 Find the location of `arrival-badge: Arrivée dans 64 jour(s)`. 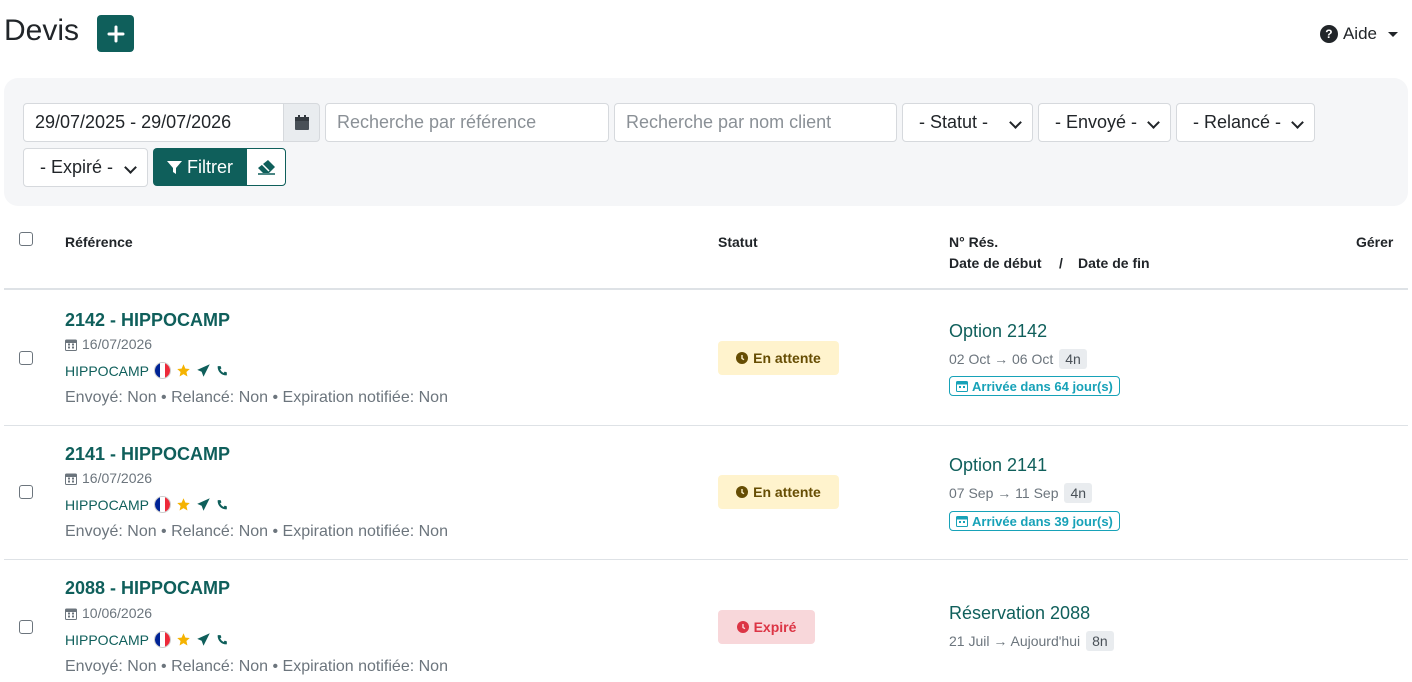

arrival-badge: Arrivée dans 64 jour(s) is located at coordinates (1034, 386).